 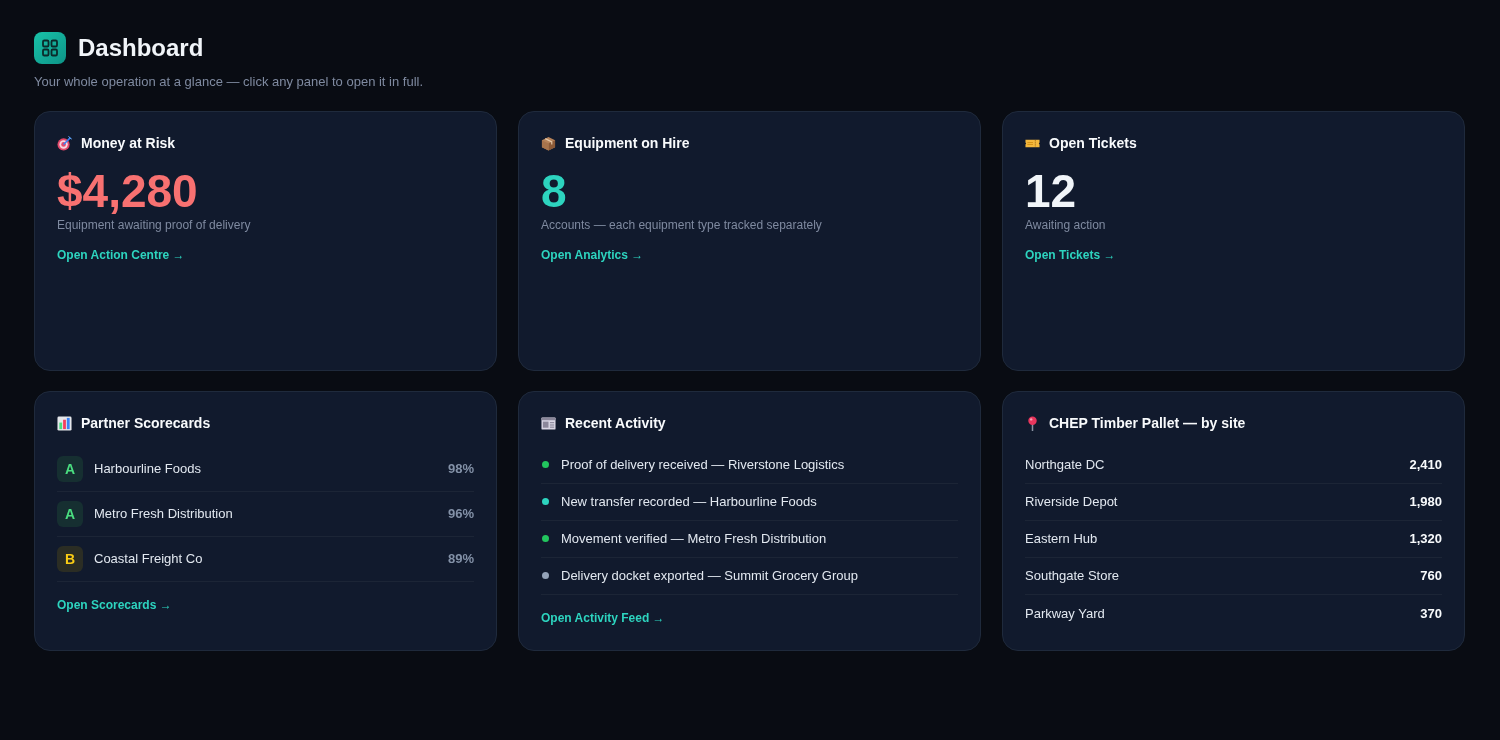 I want to click on partner-name: Harbourline Foods, so click(x=147, y=469).